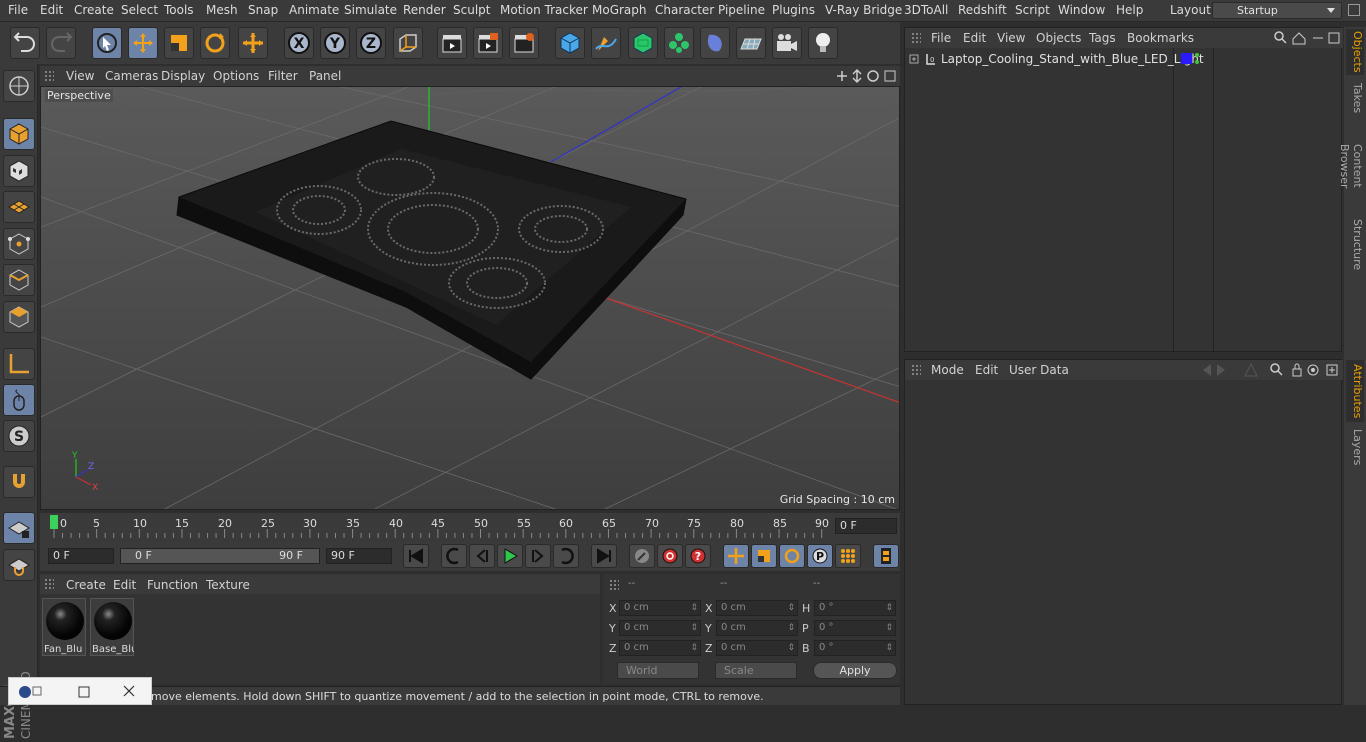 This screenshot has width=1366, height=742. What do you see at coordinates (1058, 38) in the screenshot?
I see `object-menu-objects: Objects` at bounding box center [1058, 38].